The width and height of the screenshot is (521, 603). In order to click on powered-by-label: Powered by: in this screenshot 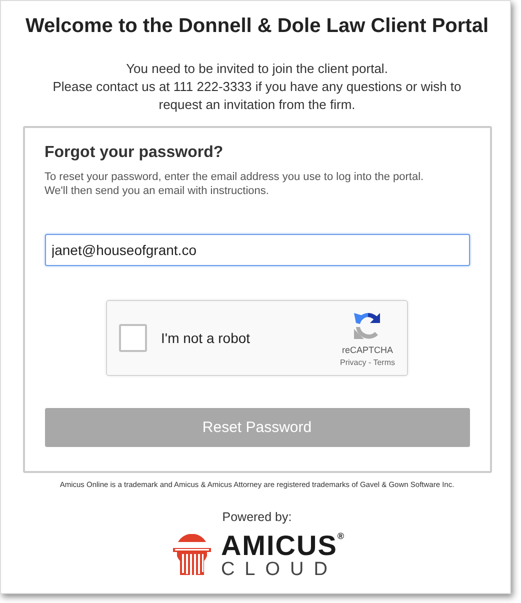, I will do `click(257, 517)`.